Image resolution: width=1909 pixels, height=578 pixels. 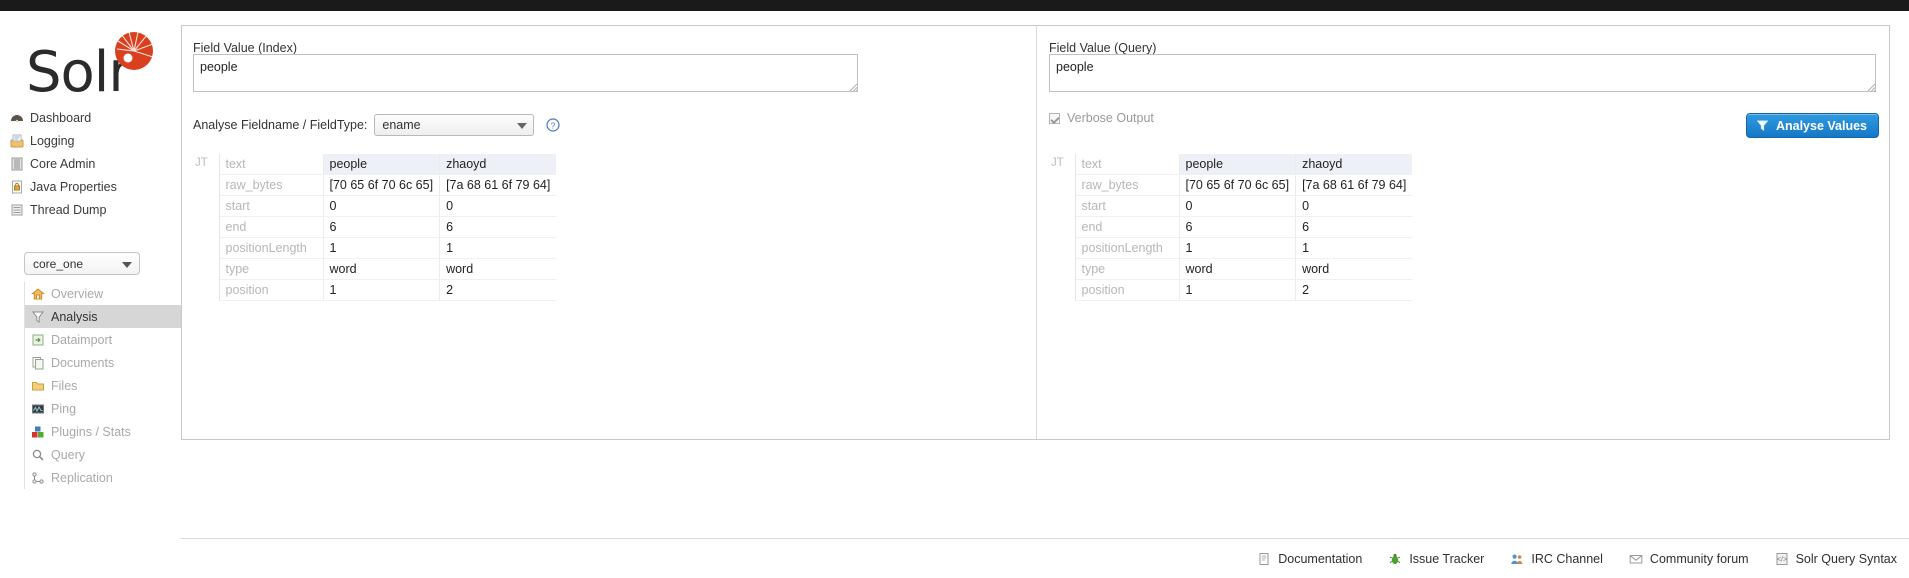 I want to click on sidebar-item-replication: Replication, so click(x=103, y=477).